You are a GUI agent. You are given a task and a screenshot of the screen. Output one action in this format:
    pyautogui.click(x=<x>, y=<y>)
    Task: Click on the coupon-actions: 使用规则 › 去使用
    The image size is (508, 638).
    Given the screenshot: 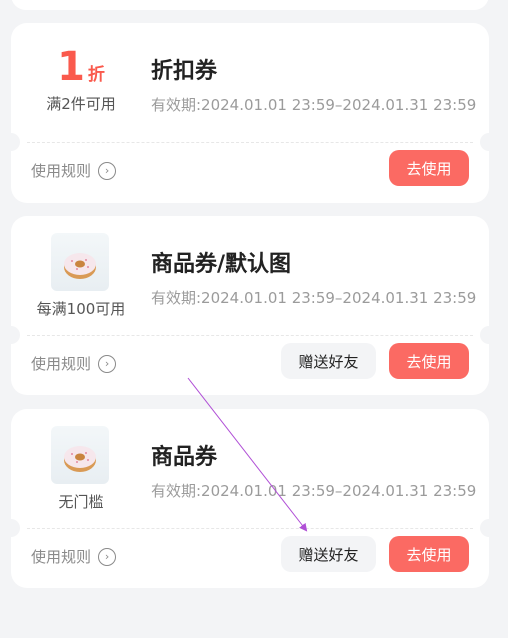 What is the action you would take?
    pyautogui.click(x=250, y=172)
    